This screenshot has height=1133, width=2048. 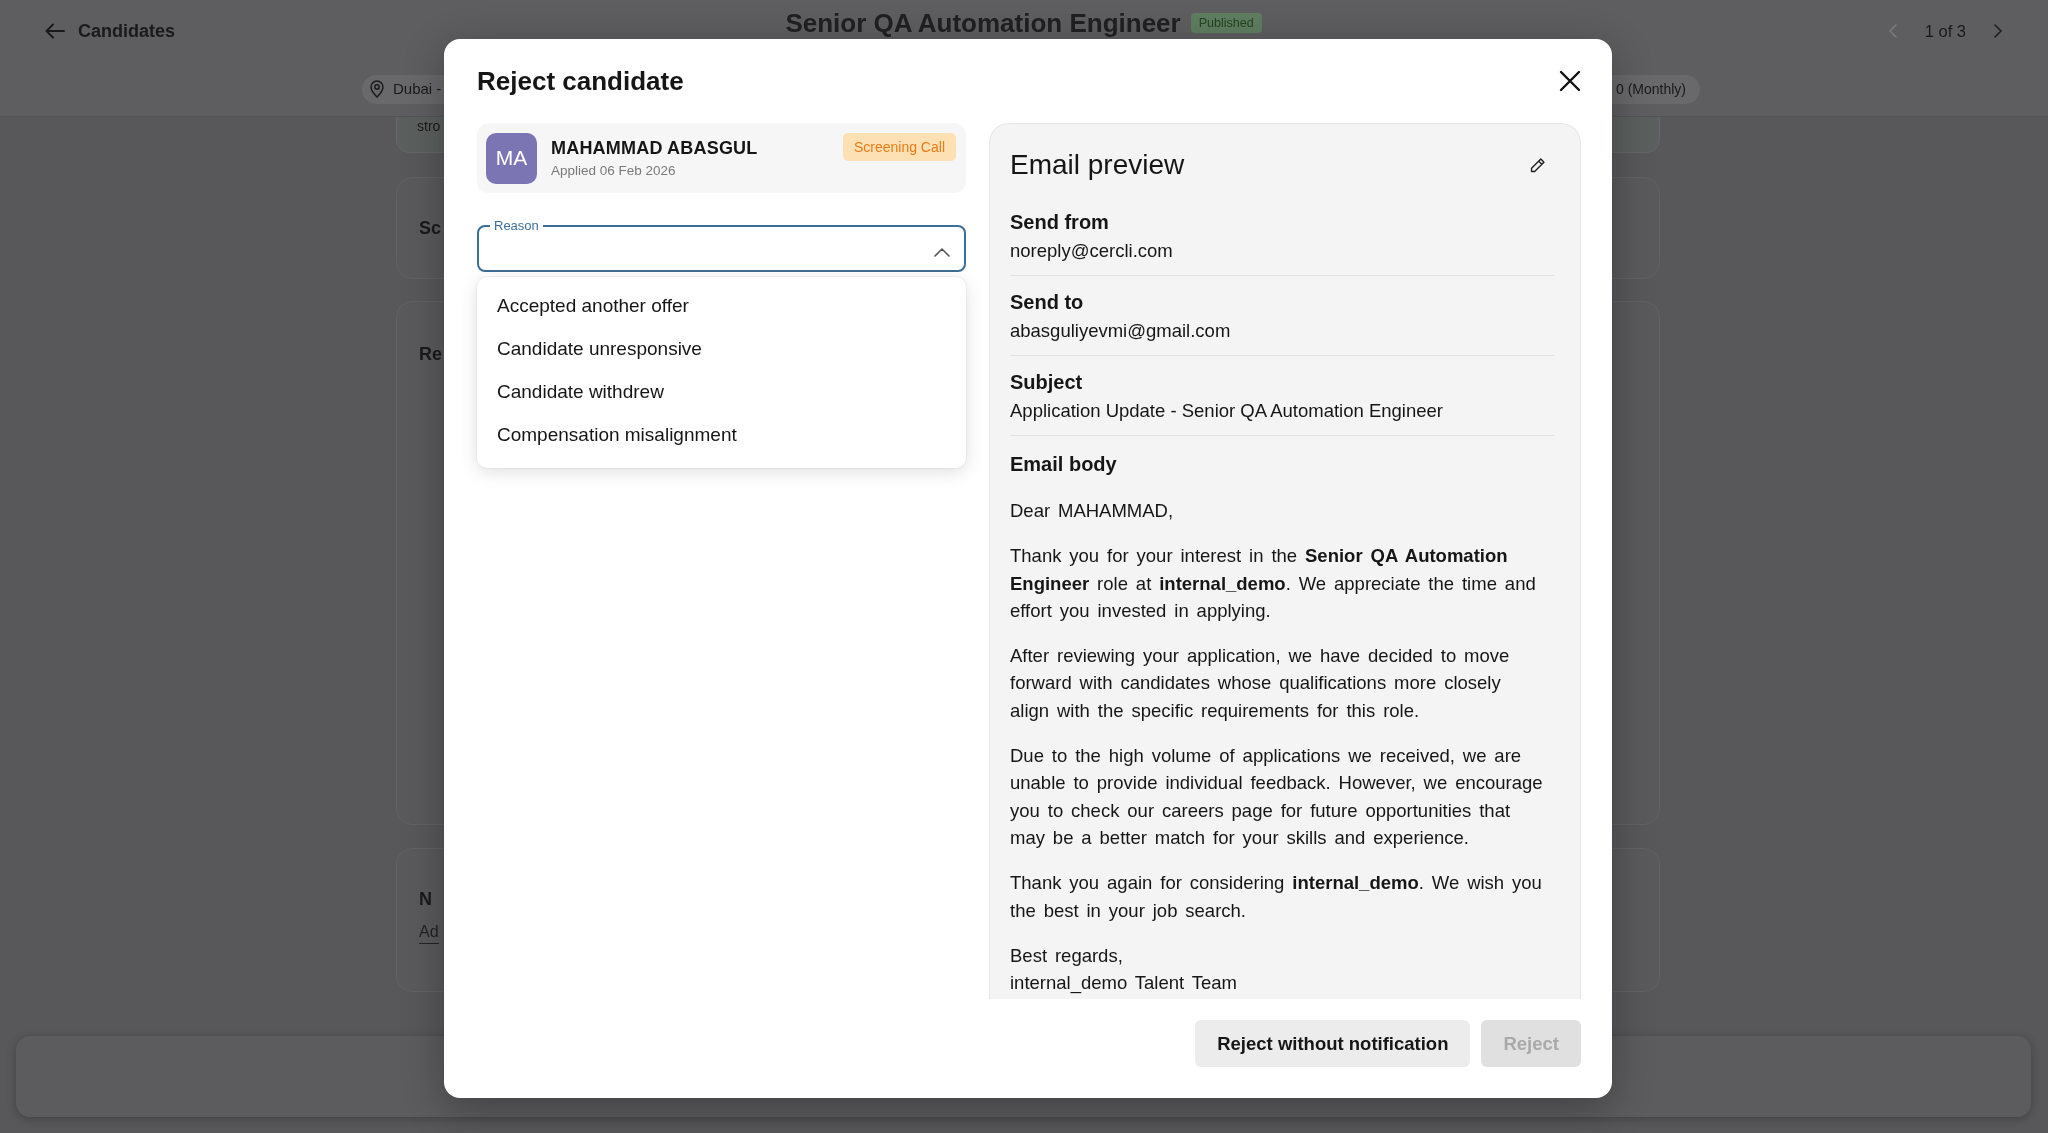 What do you see at coordinates (1124, 969) in the screenshot?
I see `email-paragraph: Best regards, internal_demo Talent Team` at bounding box center [1124, 969].